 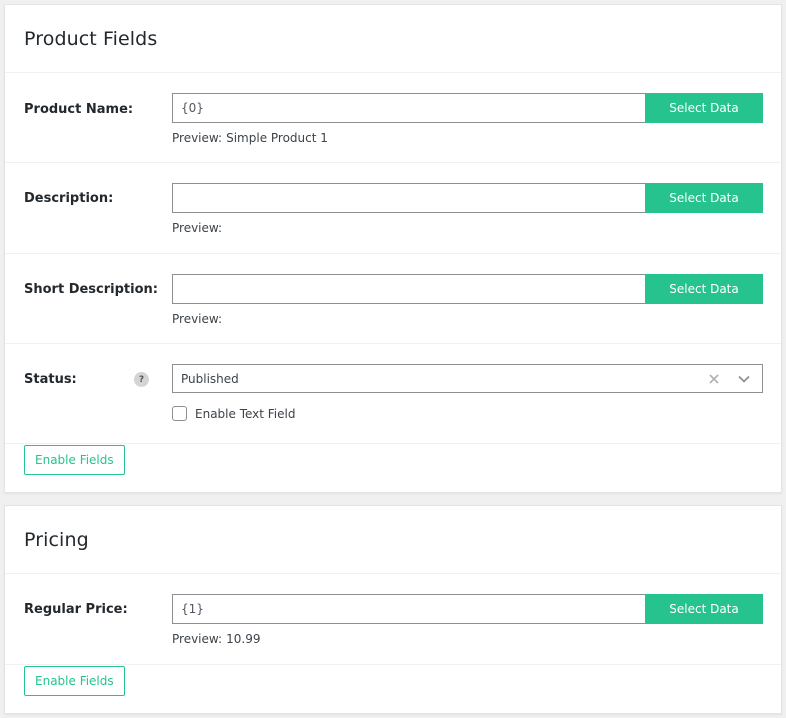 I want to click on product-fields-enable-fields-button: Enable Fields, so click(x=74, y=460).